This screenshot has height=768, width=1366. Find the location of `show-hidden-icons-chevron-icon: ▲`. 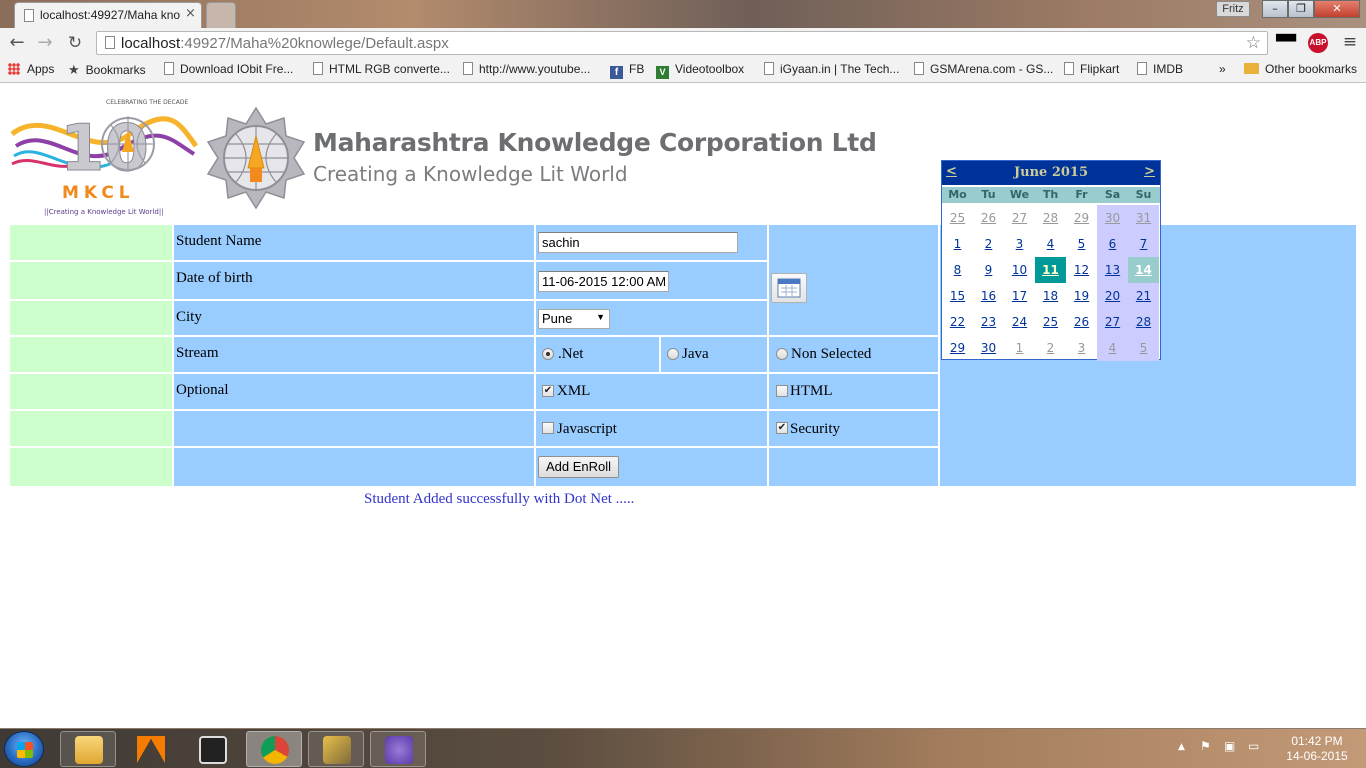

show-hidden-icons-chevron-icon: ▲ is located at coordinates (1181, 747).